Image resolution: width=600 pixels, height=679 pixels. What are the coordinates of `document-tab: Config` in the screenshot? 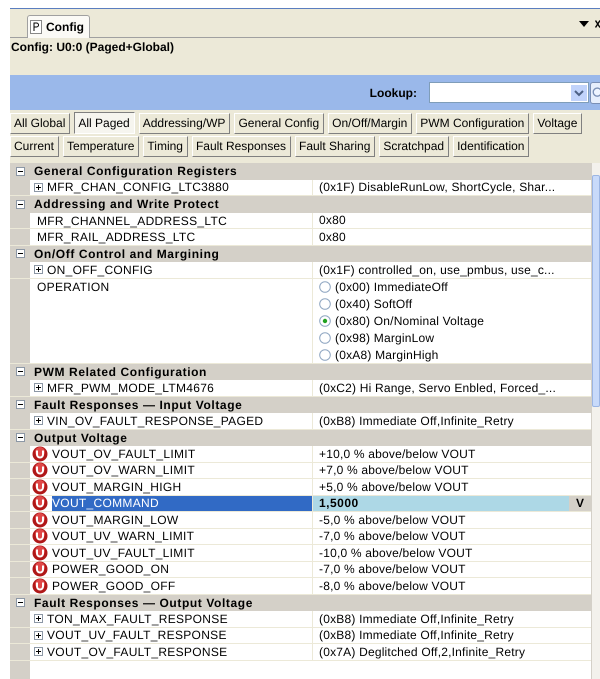 It's located at (58, 26).